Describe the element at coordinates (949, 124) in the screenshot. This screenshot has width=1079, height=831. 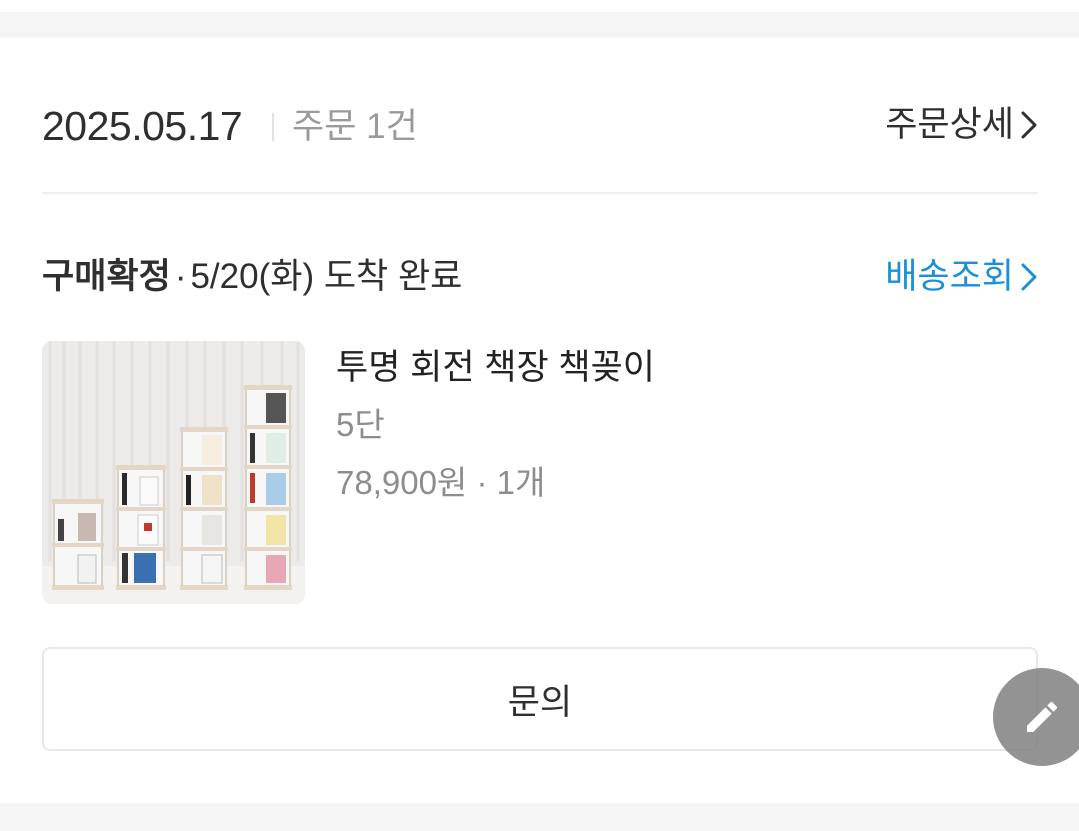
I see `order-detail-label: 주문상세` at that location.